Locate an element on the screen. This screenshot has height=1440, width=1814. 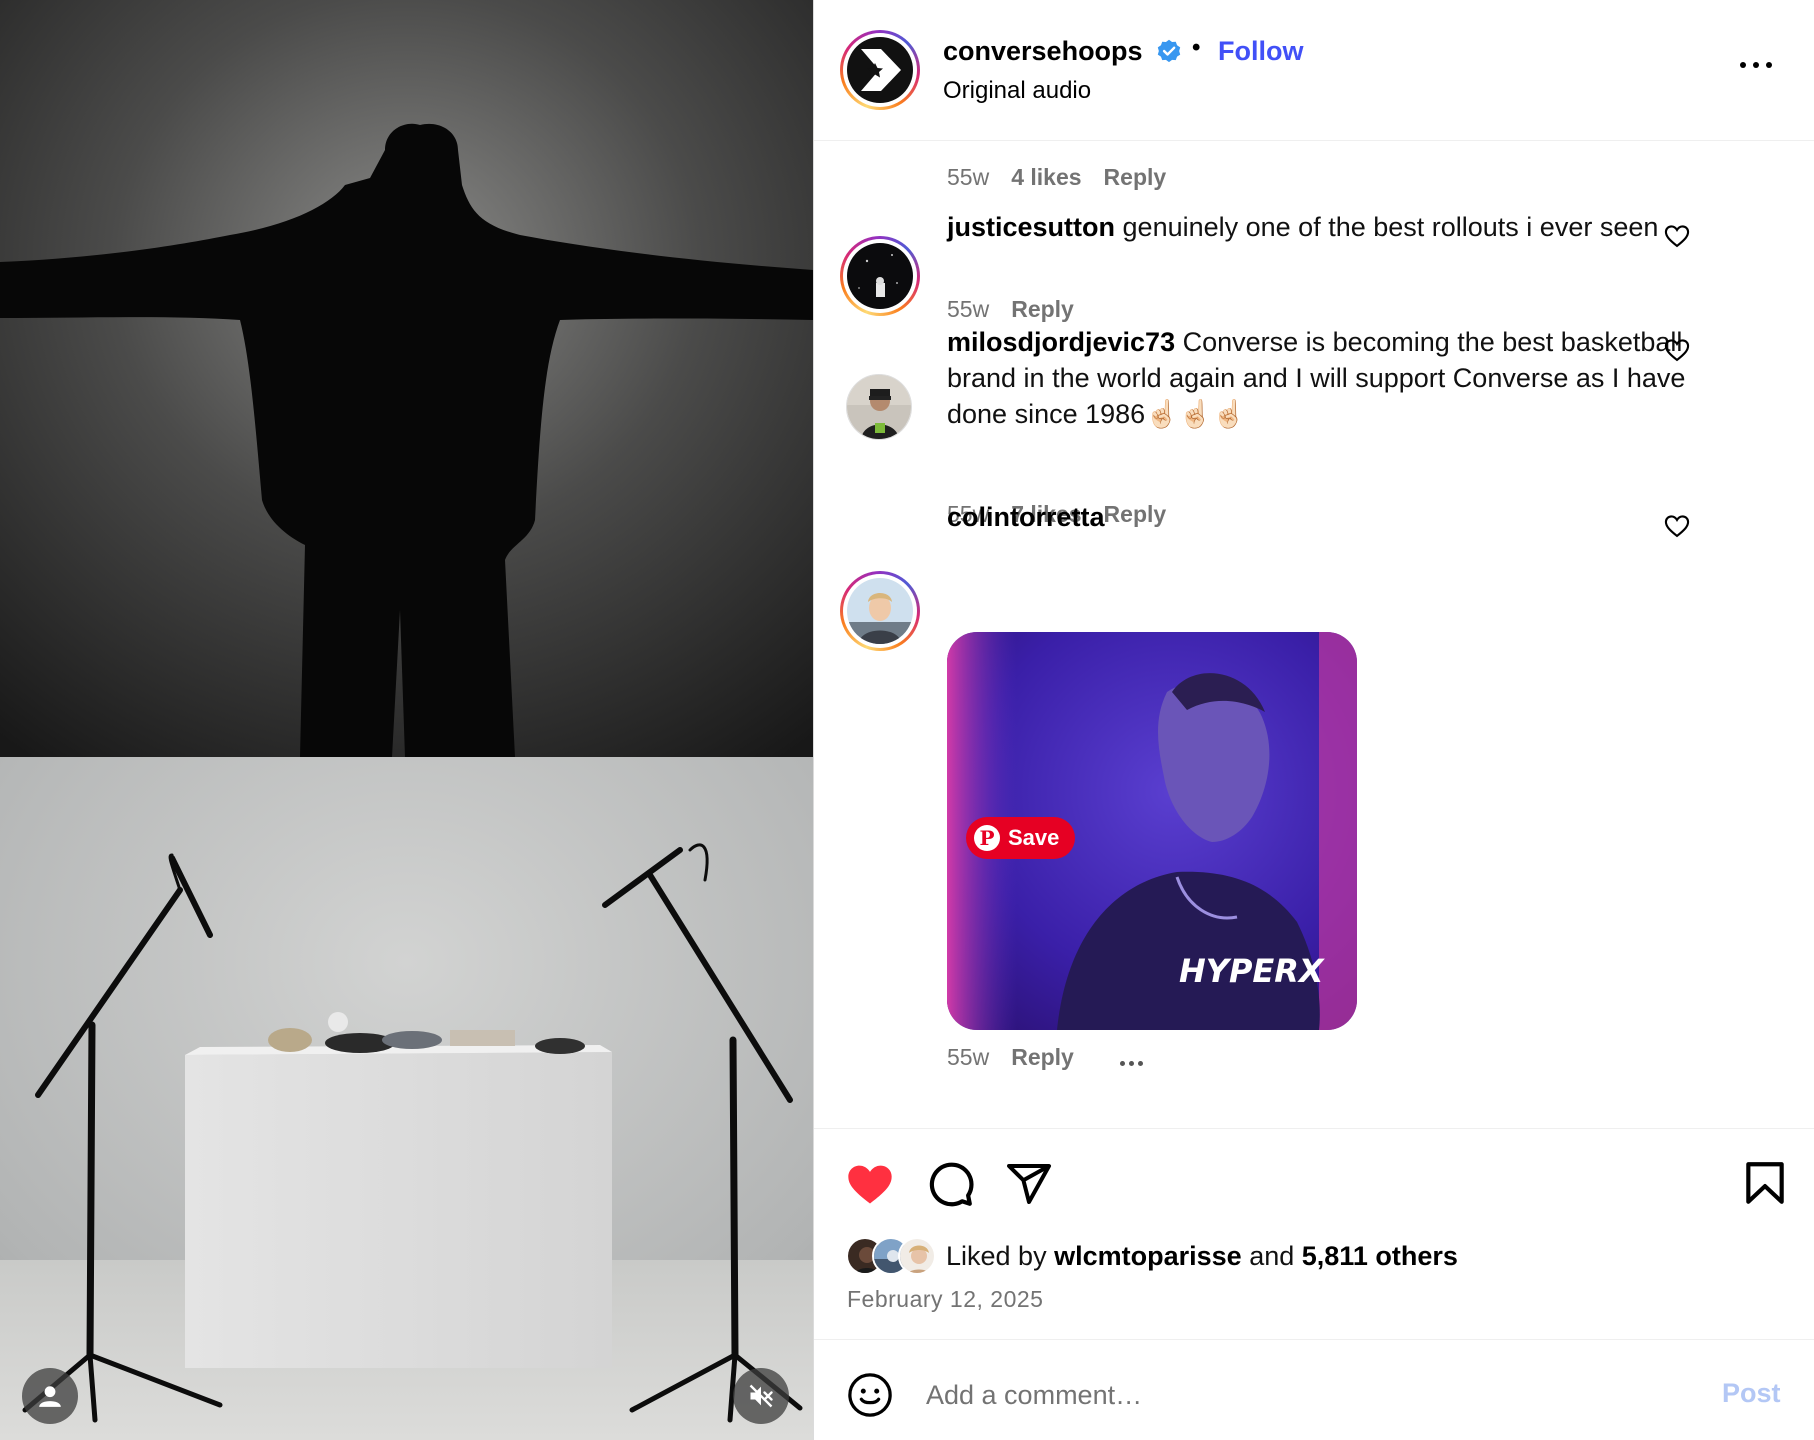
post-header: conversehoops • Follow Original audio is located at coordinates (1314, 70).